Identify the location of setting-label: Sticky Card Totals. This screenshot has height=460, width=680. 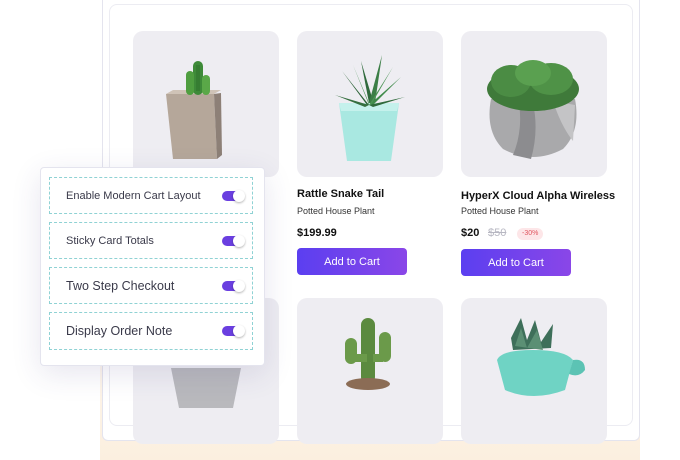
(110, 240).